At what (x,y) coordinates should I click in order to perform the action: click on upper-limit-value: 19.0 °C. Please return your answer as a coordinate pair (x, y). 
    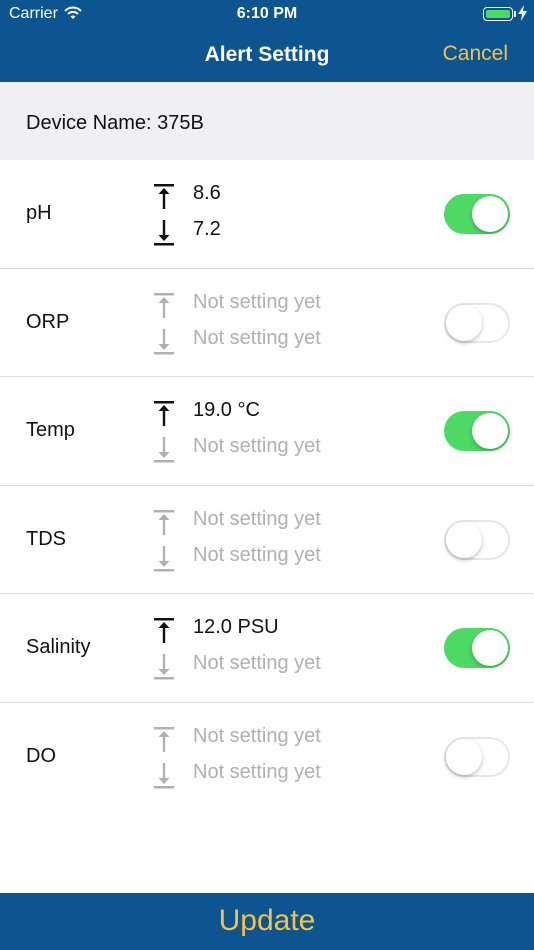
    Looking at the image, I should click on (226, 410).